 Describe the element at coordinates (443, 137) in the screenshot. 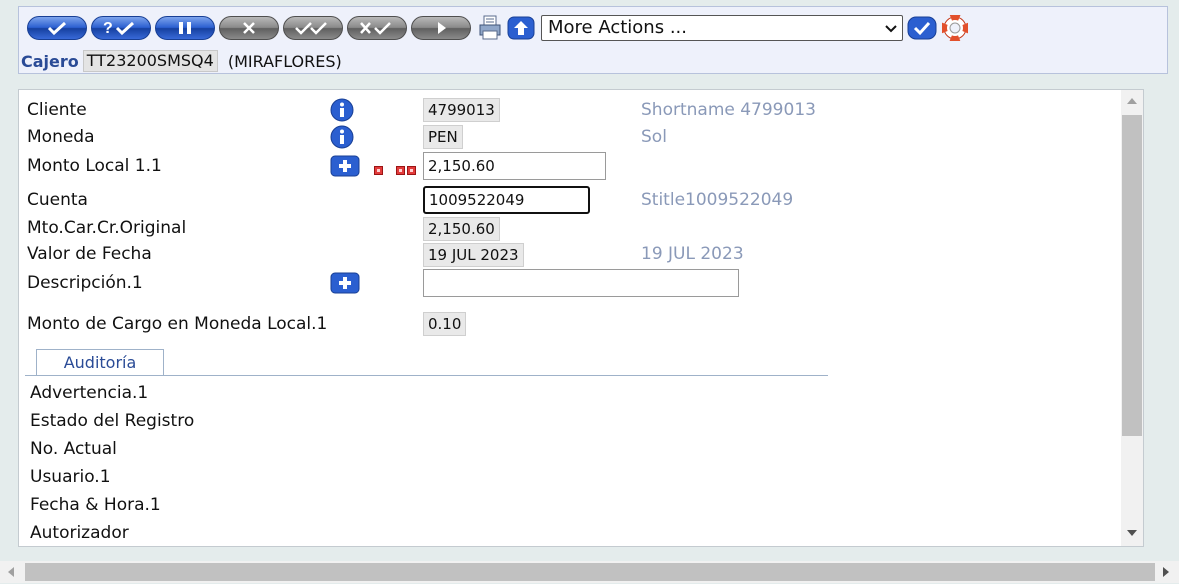

I see `moneda-value: PEN` at that location.